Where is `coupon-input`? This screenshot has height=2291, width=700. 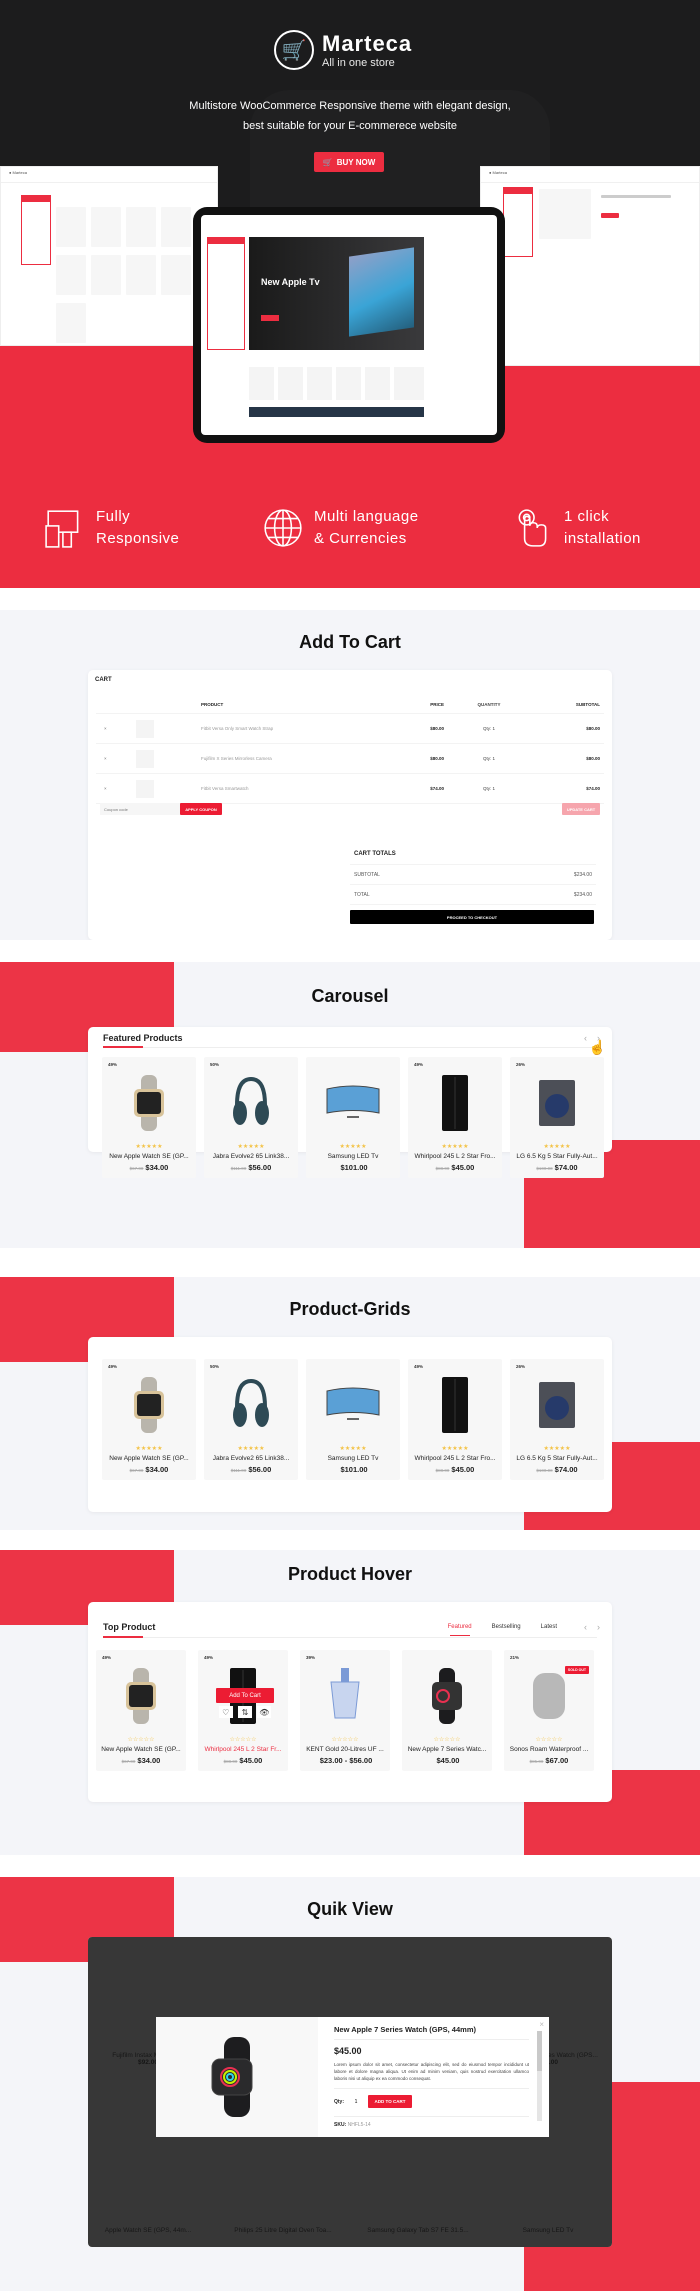
coupon-input is located at coordinates (140, 809).